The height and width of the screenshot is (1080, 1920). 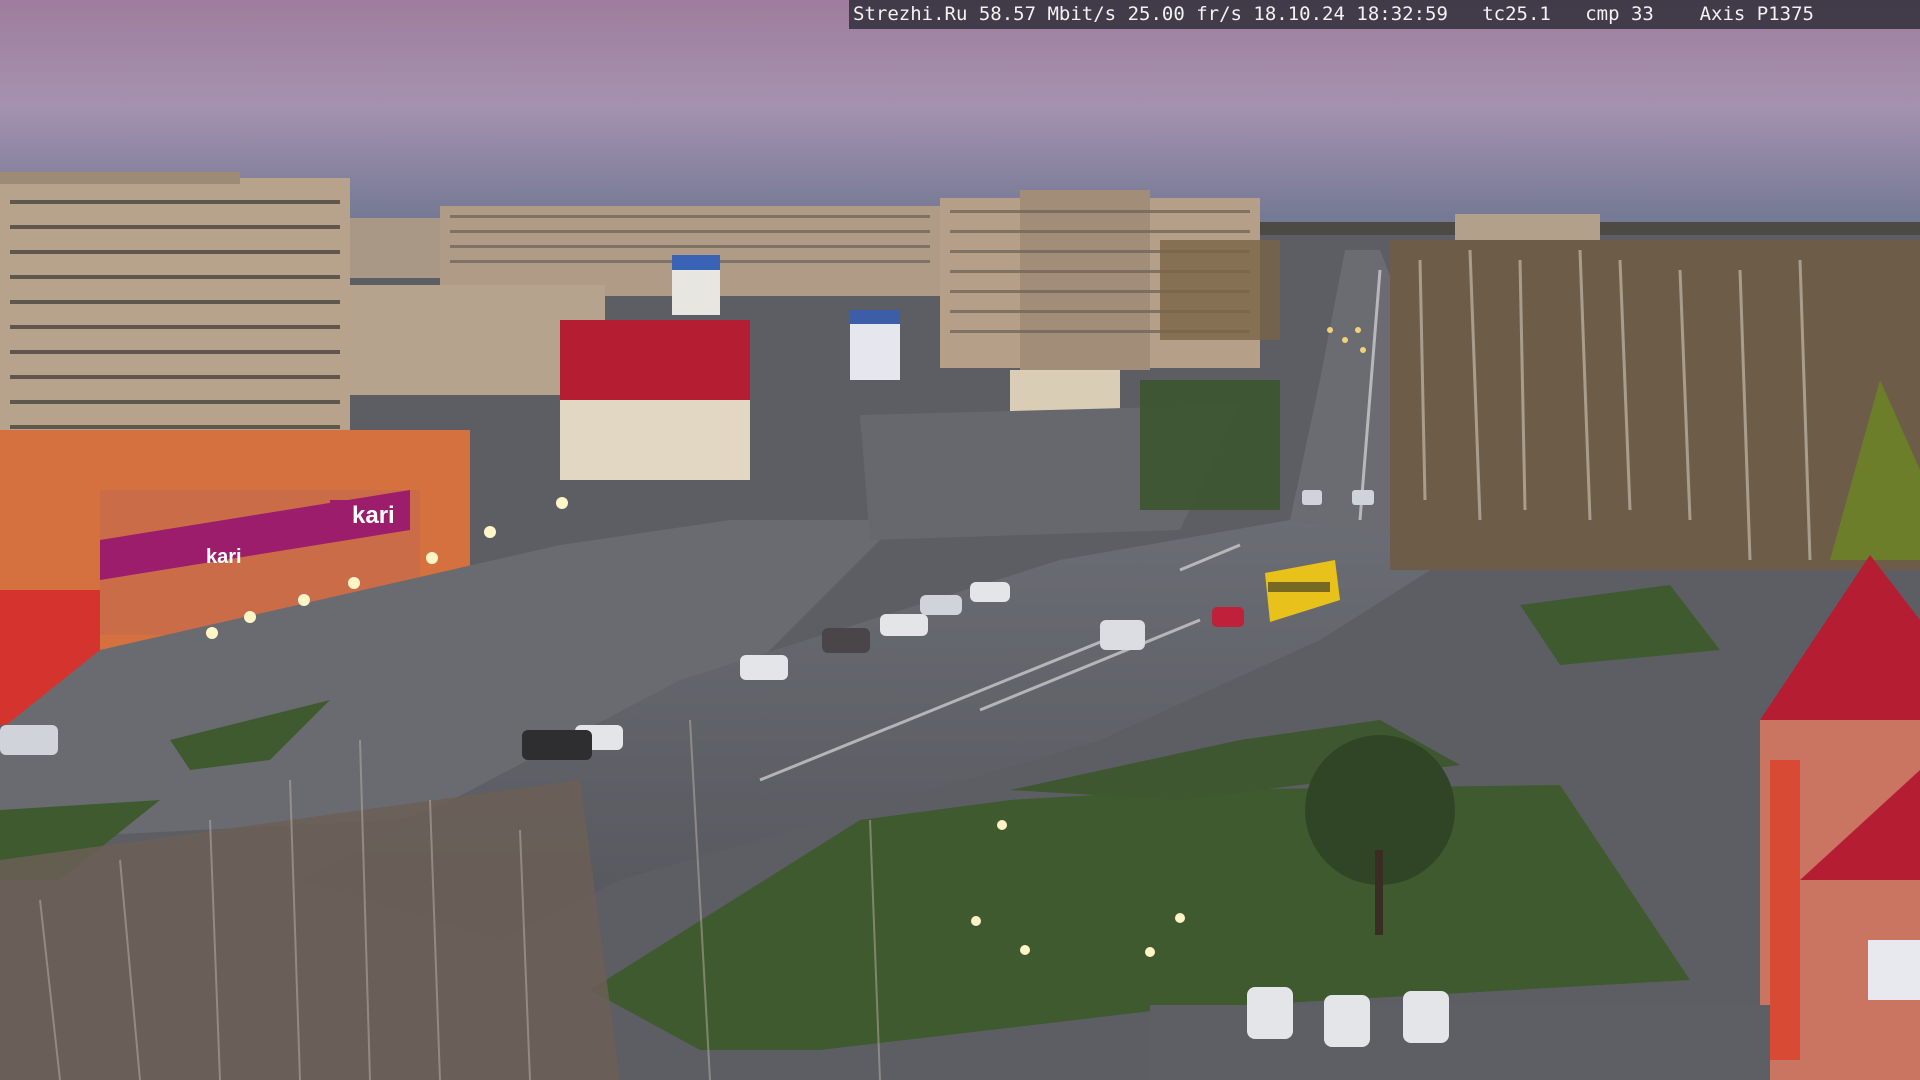 I want to click on bottom-parking-lot, so click(x=1460, y=1042).